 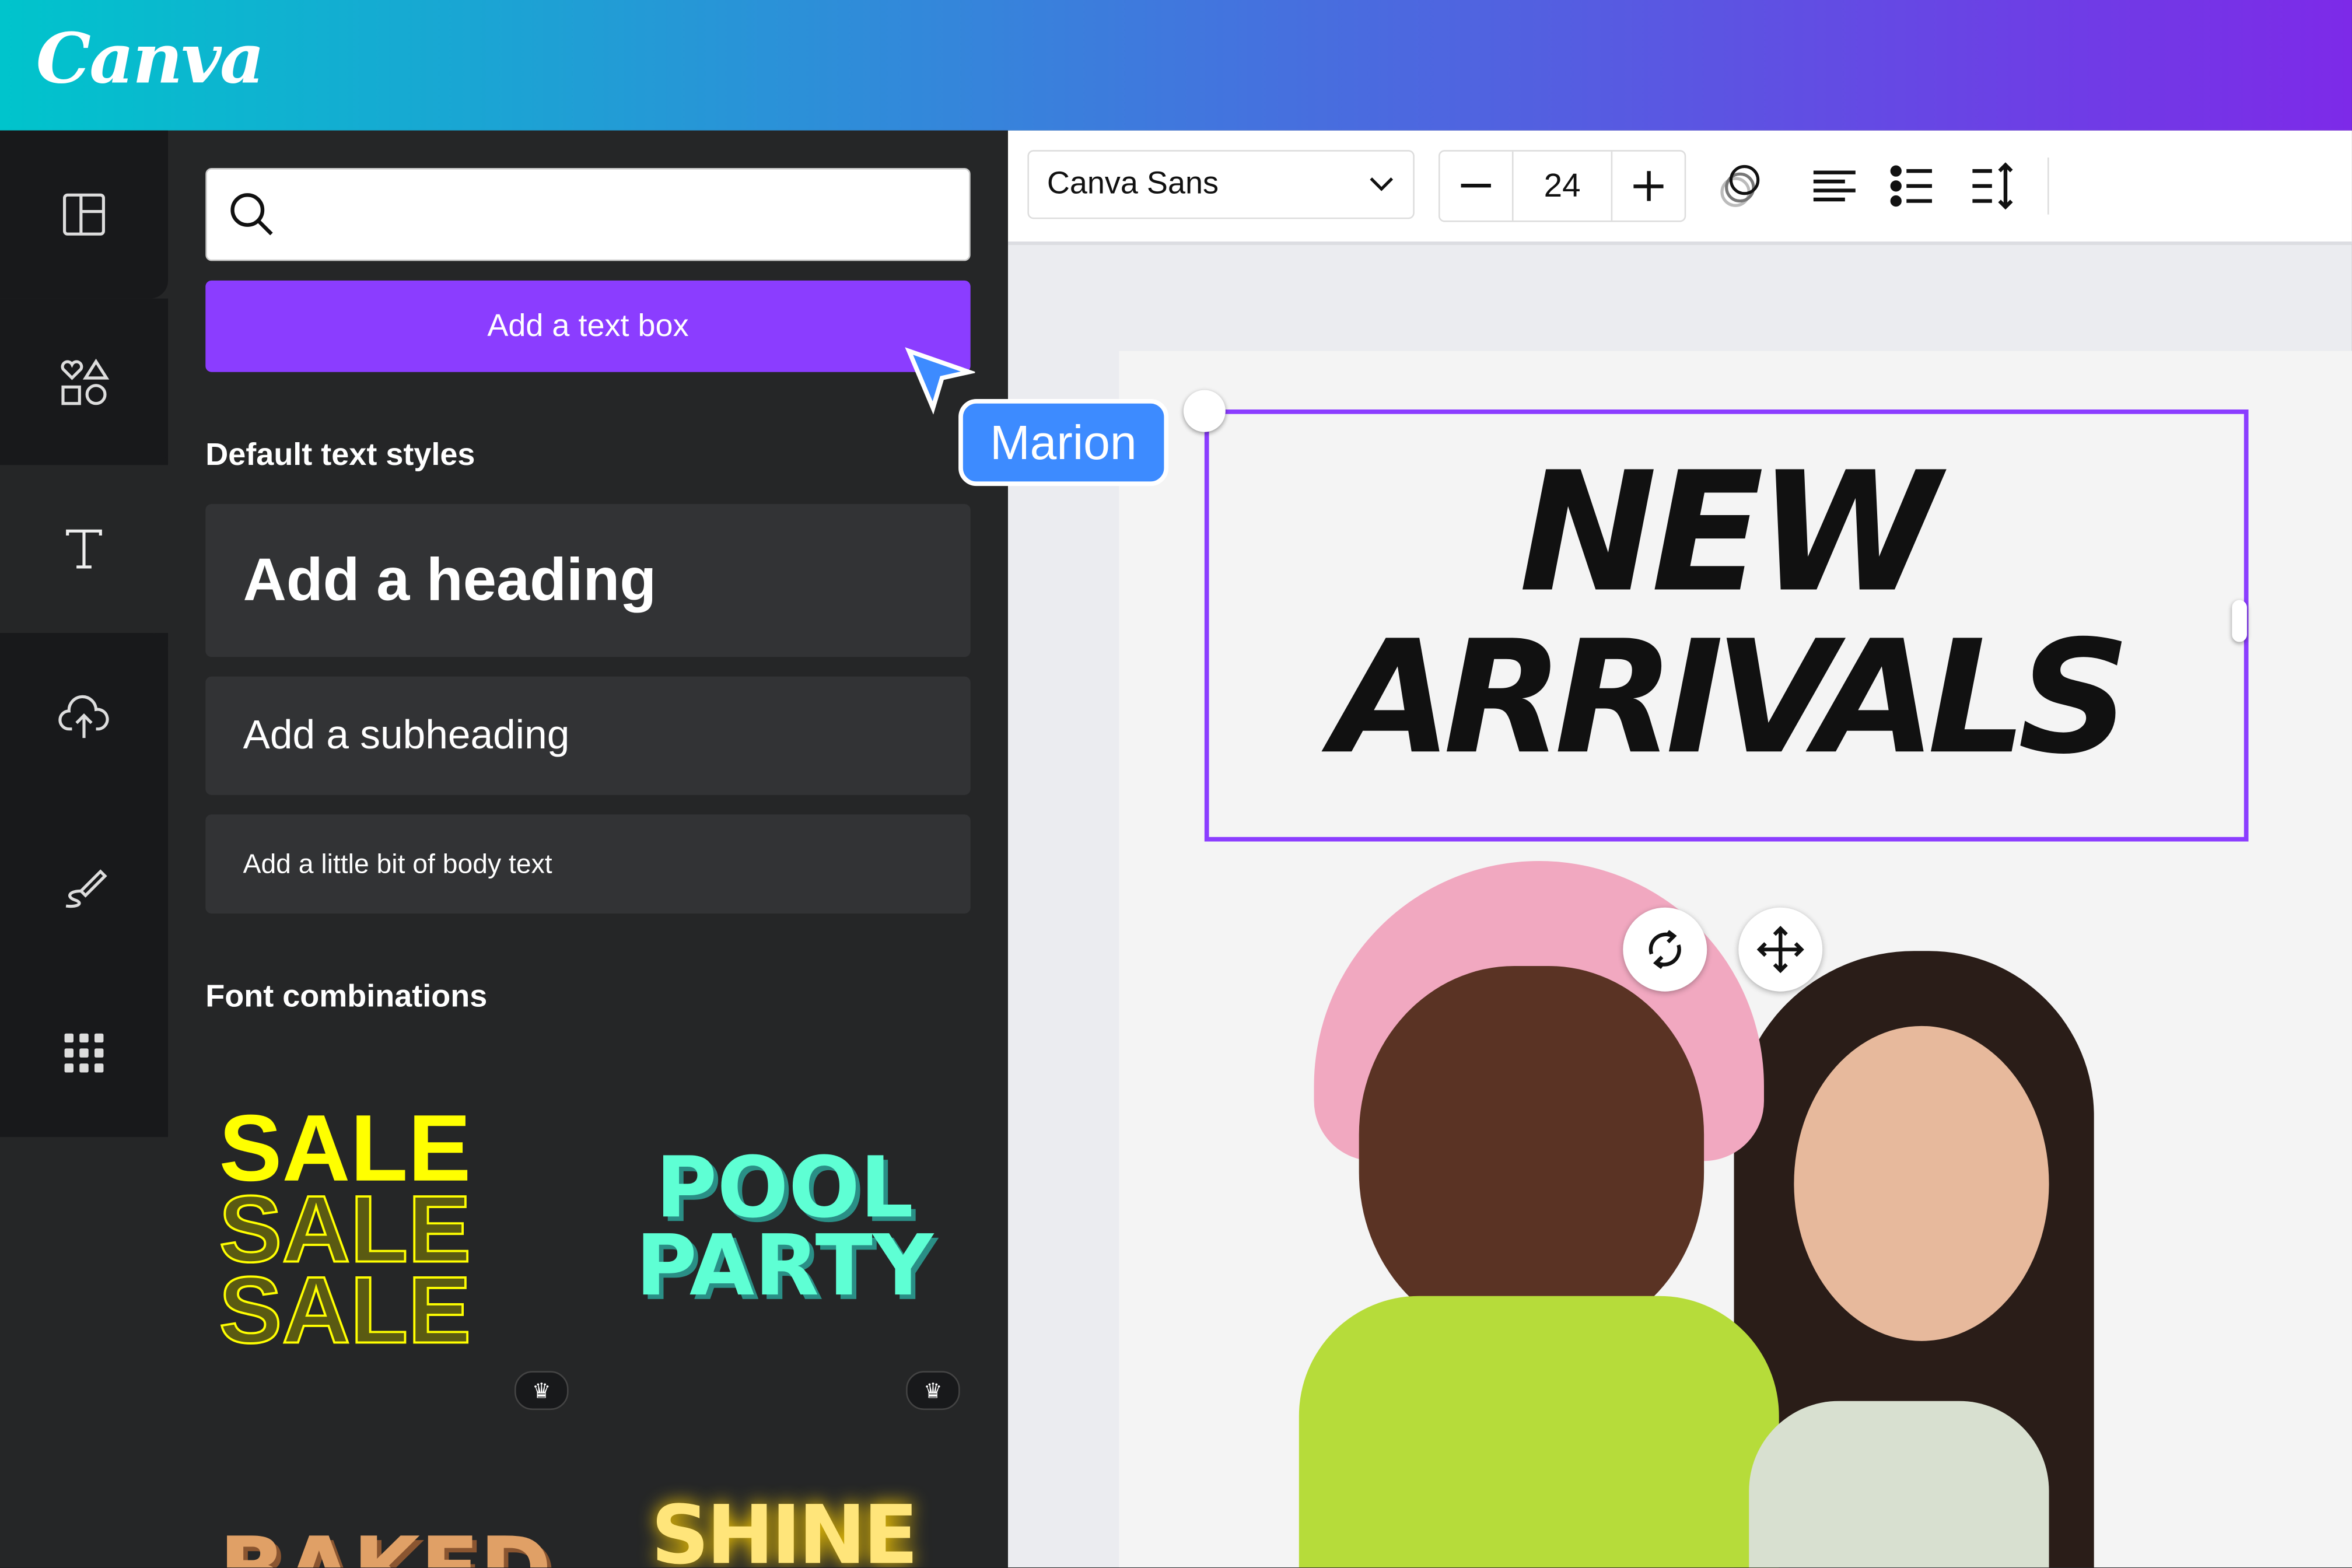 What do you see at coordinates (1382, 184) in the screenshot?
I see `chevron-down-icon` at bounding box center [1382, 184].